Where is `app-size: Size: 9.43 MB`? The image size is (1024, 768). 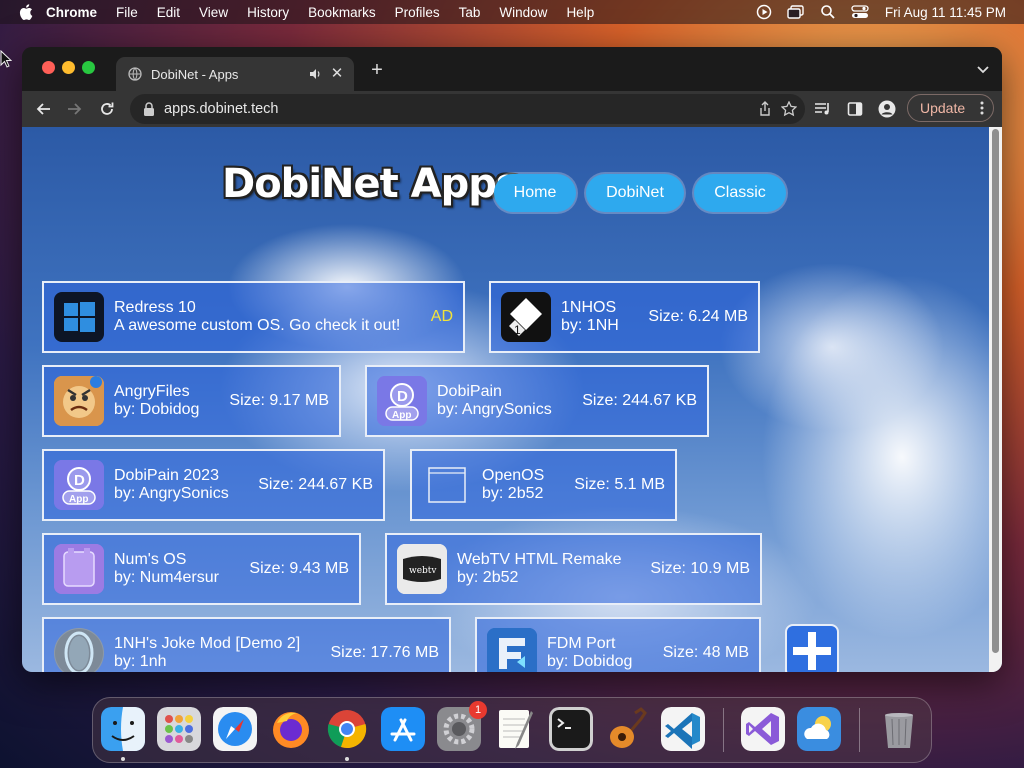
app-size: Size: 9.43 MB is located at coordinates (299, 568).